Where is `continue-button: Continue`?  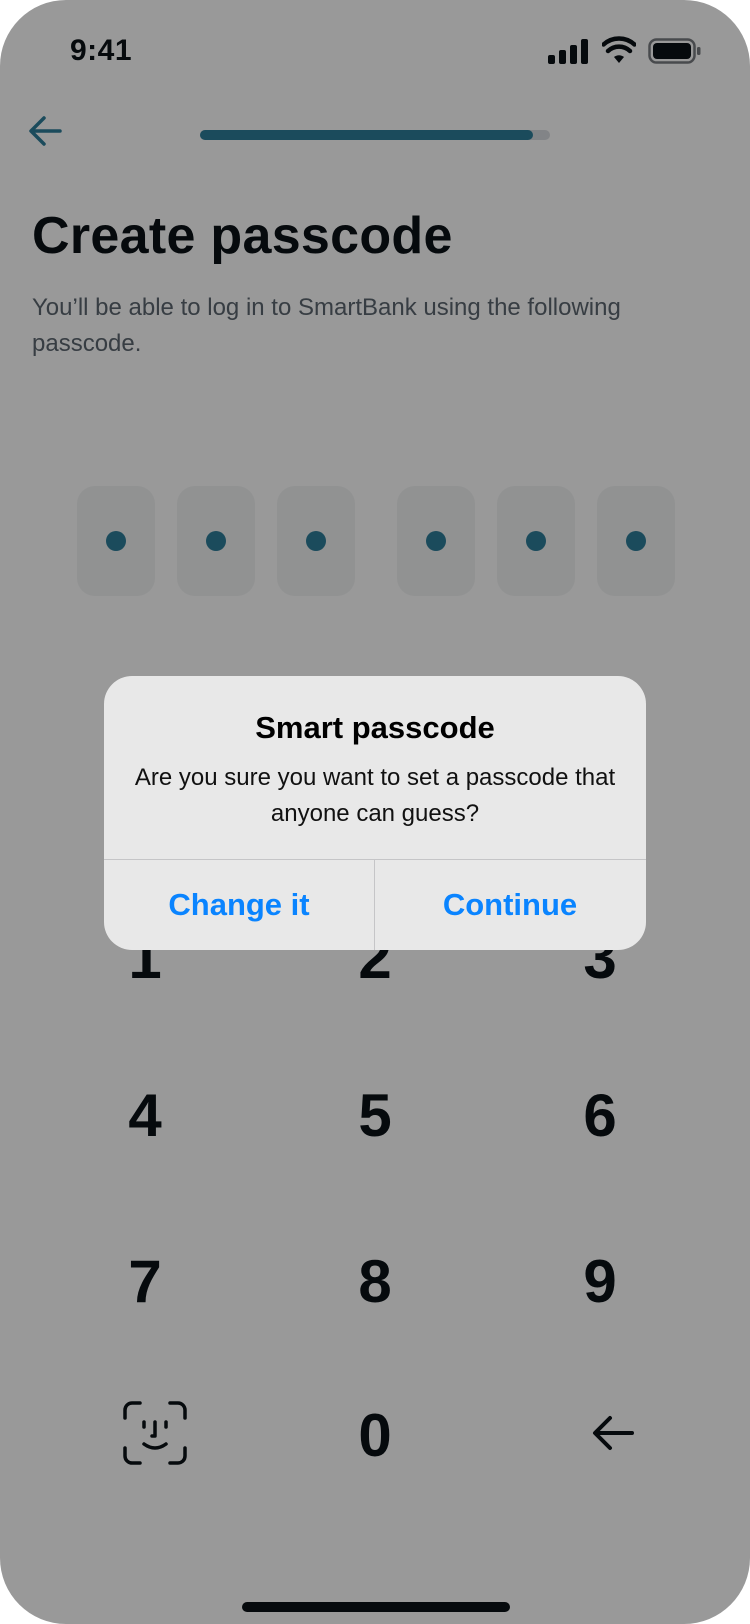 continue-button: Continue is located at coordinates (510, 905).